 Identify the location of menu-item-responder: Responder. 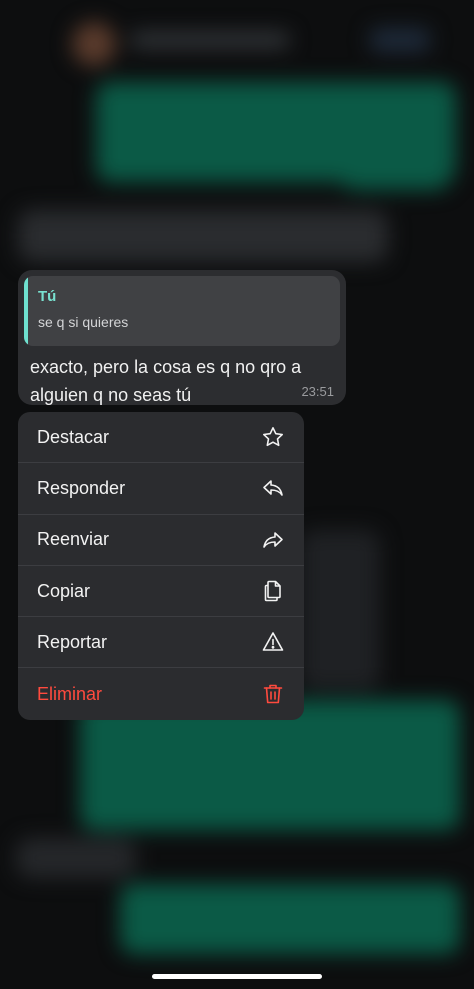
(161, 489).